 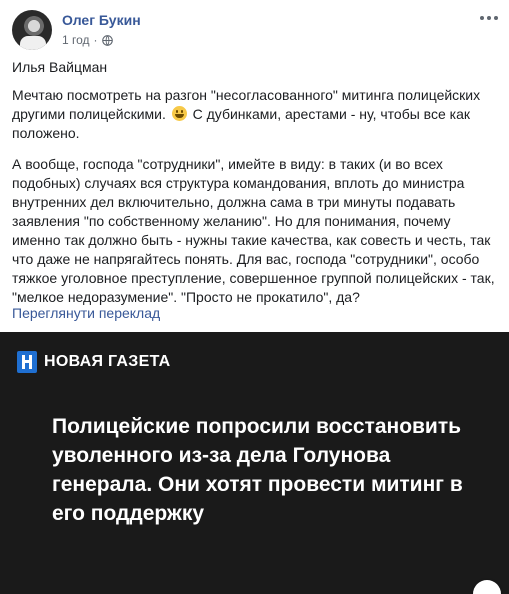 I want to click on news-brand-name: НОВАЯ ГАЗЕТА, so click(x=107, y=361).